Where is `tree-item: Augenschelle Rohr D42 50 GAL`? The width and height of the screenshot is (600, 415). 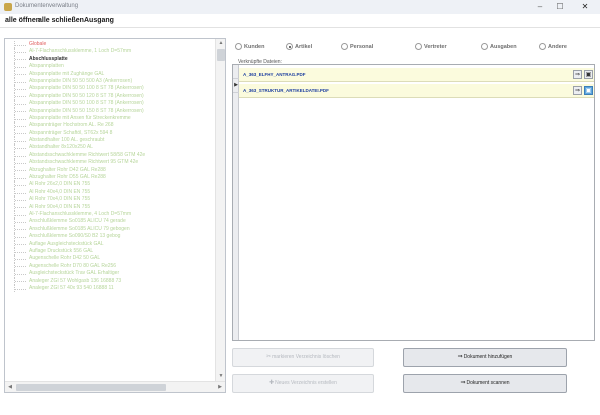
tree-item: Augenschelle Rohr D42 50 GAL is located at coordinates (110, 259).